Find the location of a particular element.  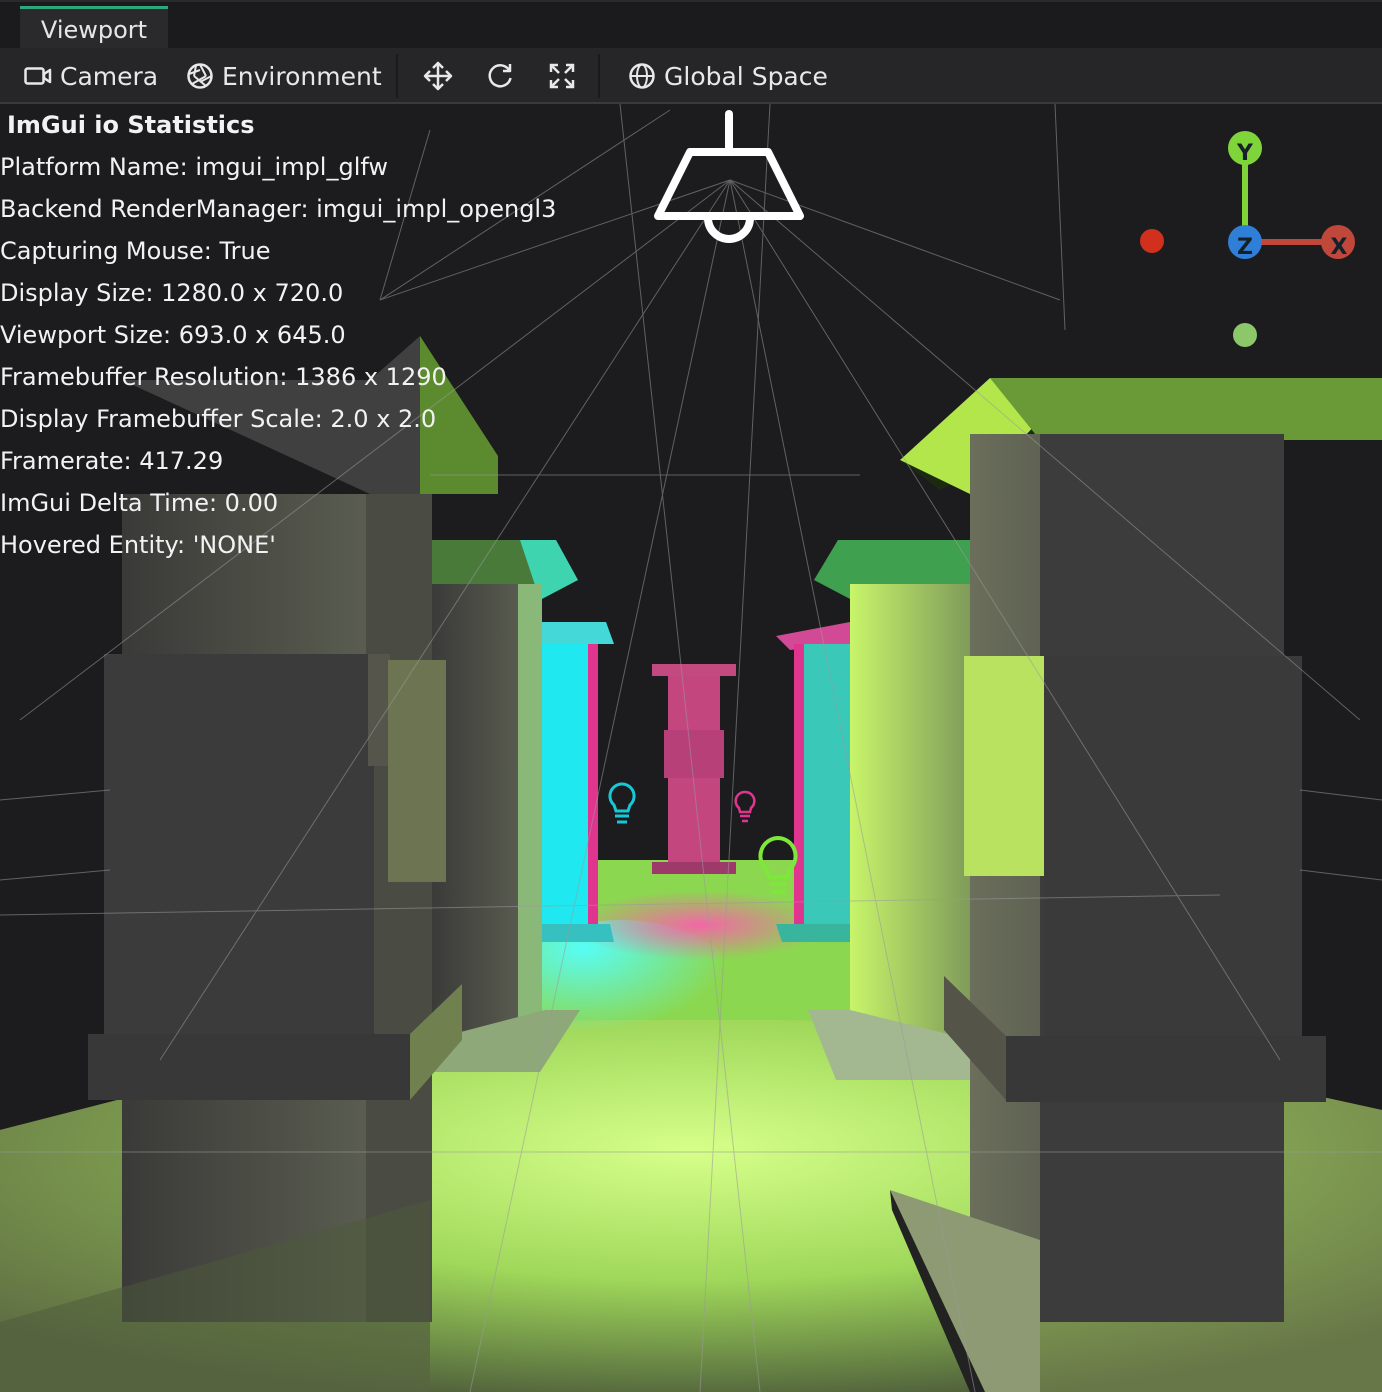

stats-row: Framebuffer Resolution: 1386 x 1290 is located at coordinates (223, 377).